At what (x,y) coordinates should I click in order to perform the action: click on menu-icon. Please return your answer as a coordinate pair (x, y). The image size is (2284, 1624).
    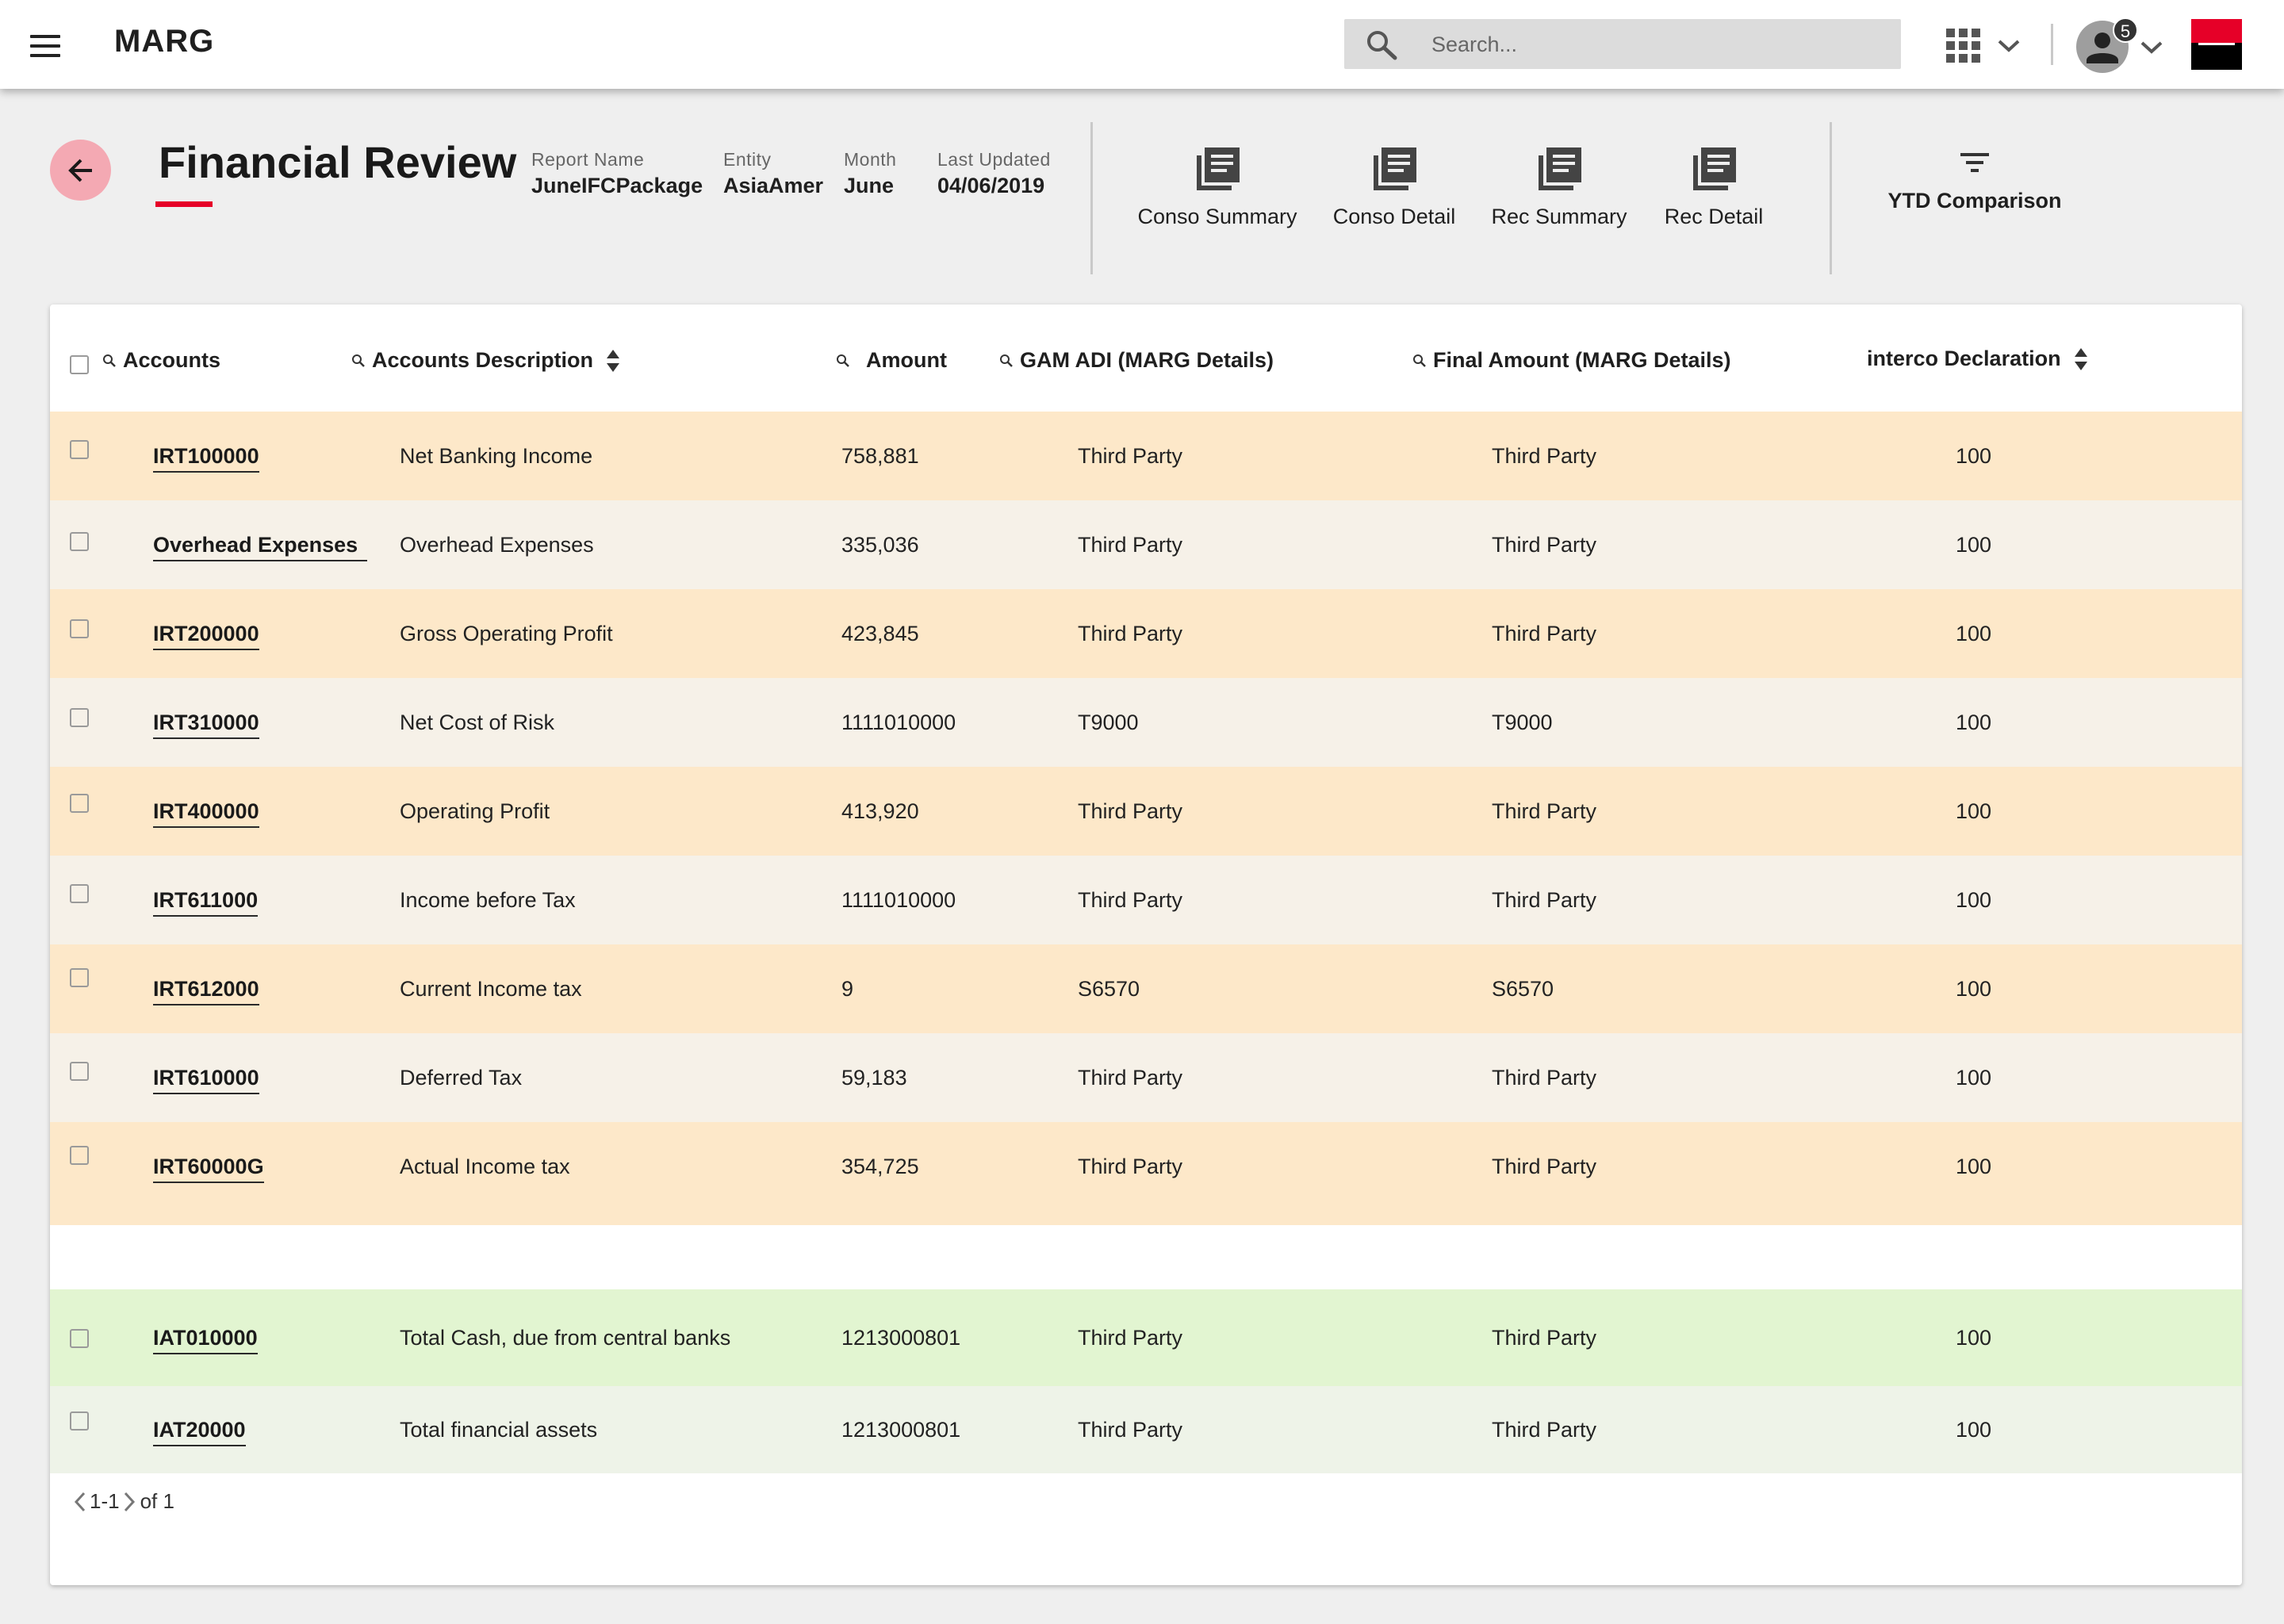
    Looking at the image, I should click on (45, 46).